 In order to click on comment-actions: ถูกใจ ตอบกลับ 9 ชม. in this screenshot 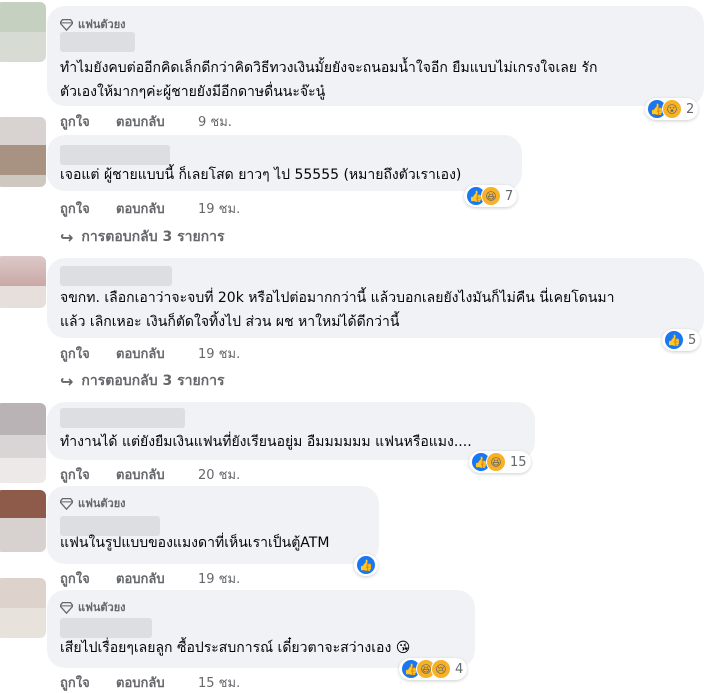, I will do `click(146, 121)`.